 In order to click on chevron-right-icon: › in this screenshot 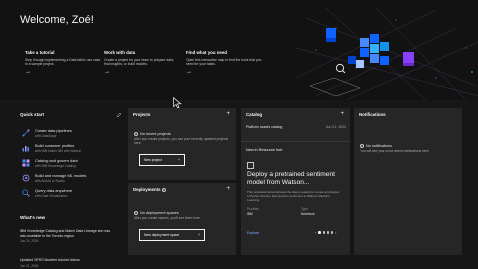, I will do `click(335, 232)`.